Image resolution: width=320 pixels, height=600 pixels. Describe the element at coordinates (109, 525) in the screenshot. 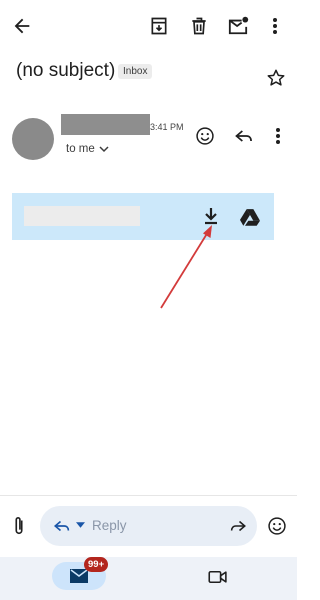

I see `reply-input: Reply` at that location.